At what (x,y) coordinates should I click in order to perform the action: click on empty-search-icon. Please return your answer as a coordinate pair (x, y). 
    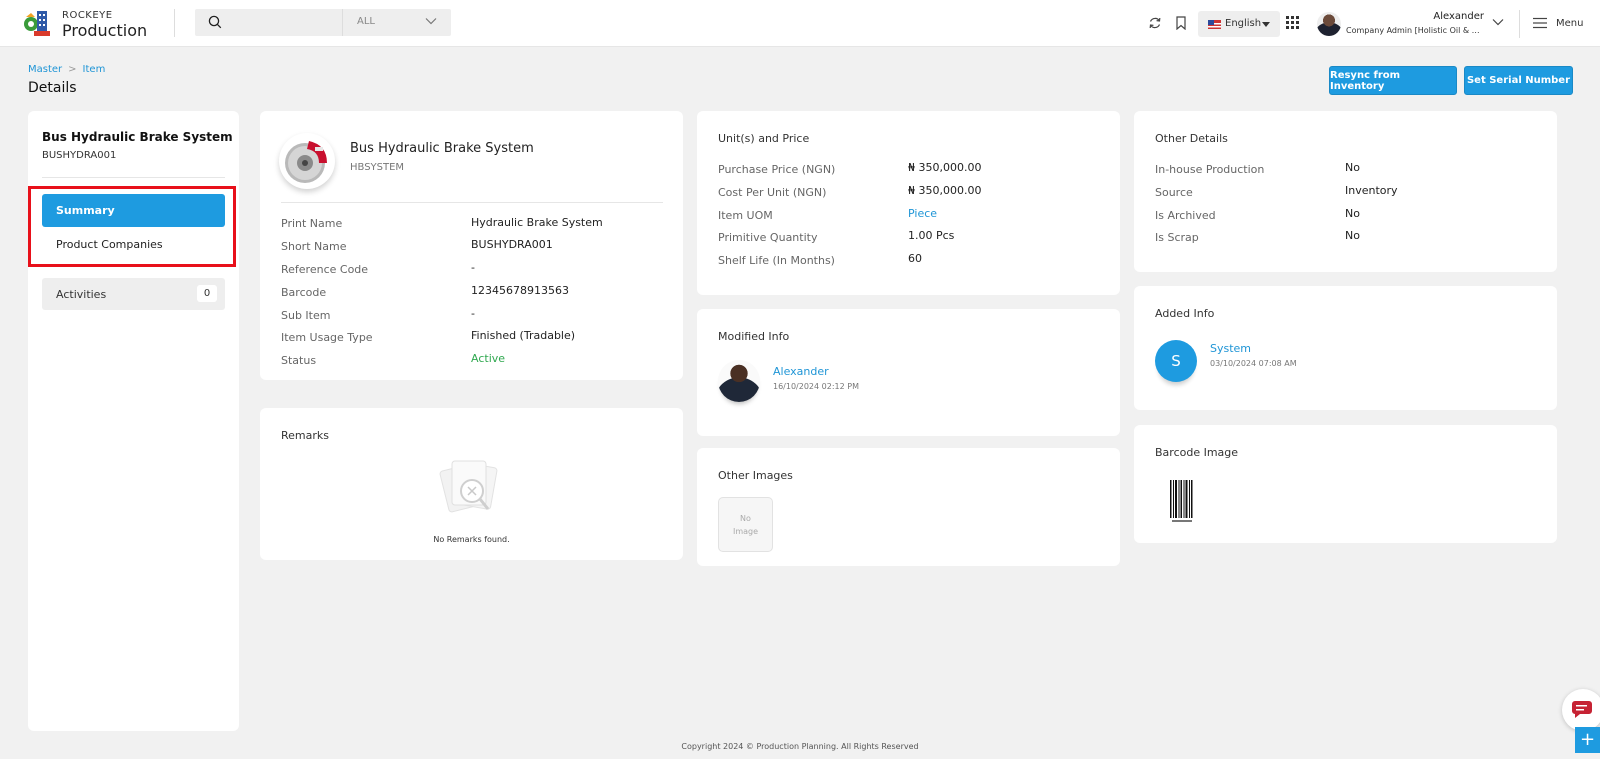
    Looking at the image, I should click on (468, 486).